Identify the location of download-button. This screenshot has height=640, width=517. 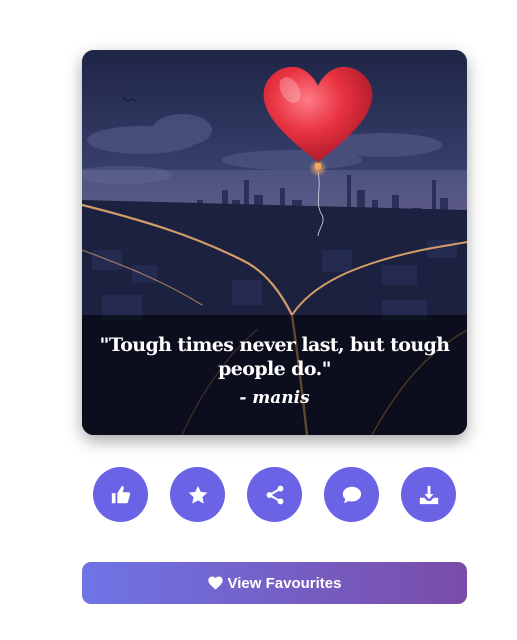
(428, 494).